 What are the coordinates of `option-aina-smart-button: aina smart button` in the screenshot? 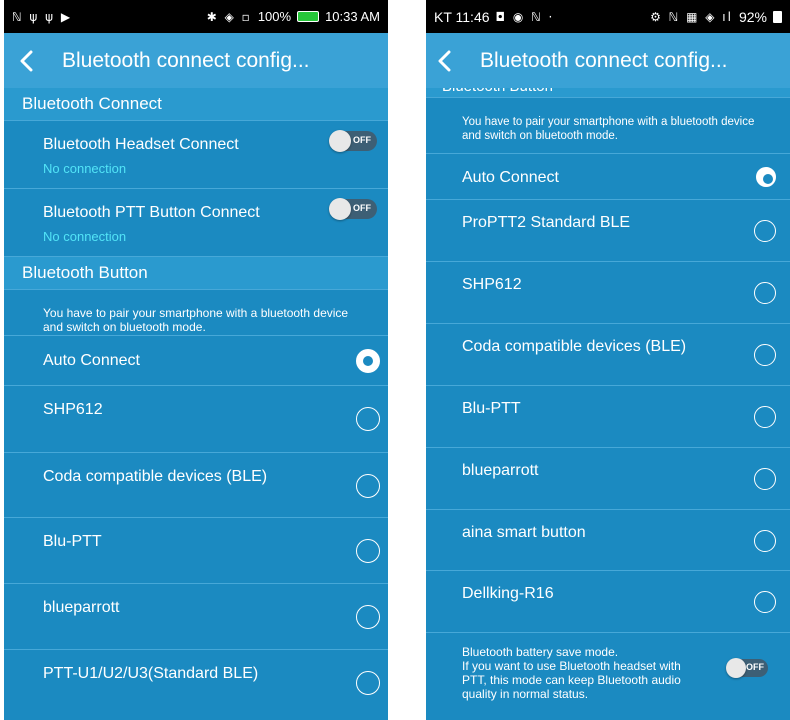 It's located at (608, 540).